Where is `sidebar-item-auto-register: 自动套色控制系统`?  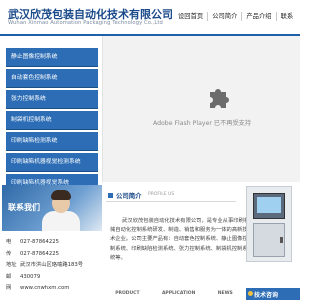 sidebar-item-auto-register: 自动套色控制系统 is located at coordinates (52, 78).